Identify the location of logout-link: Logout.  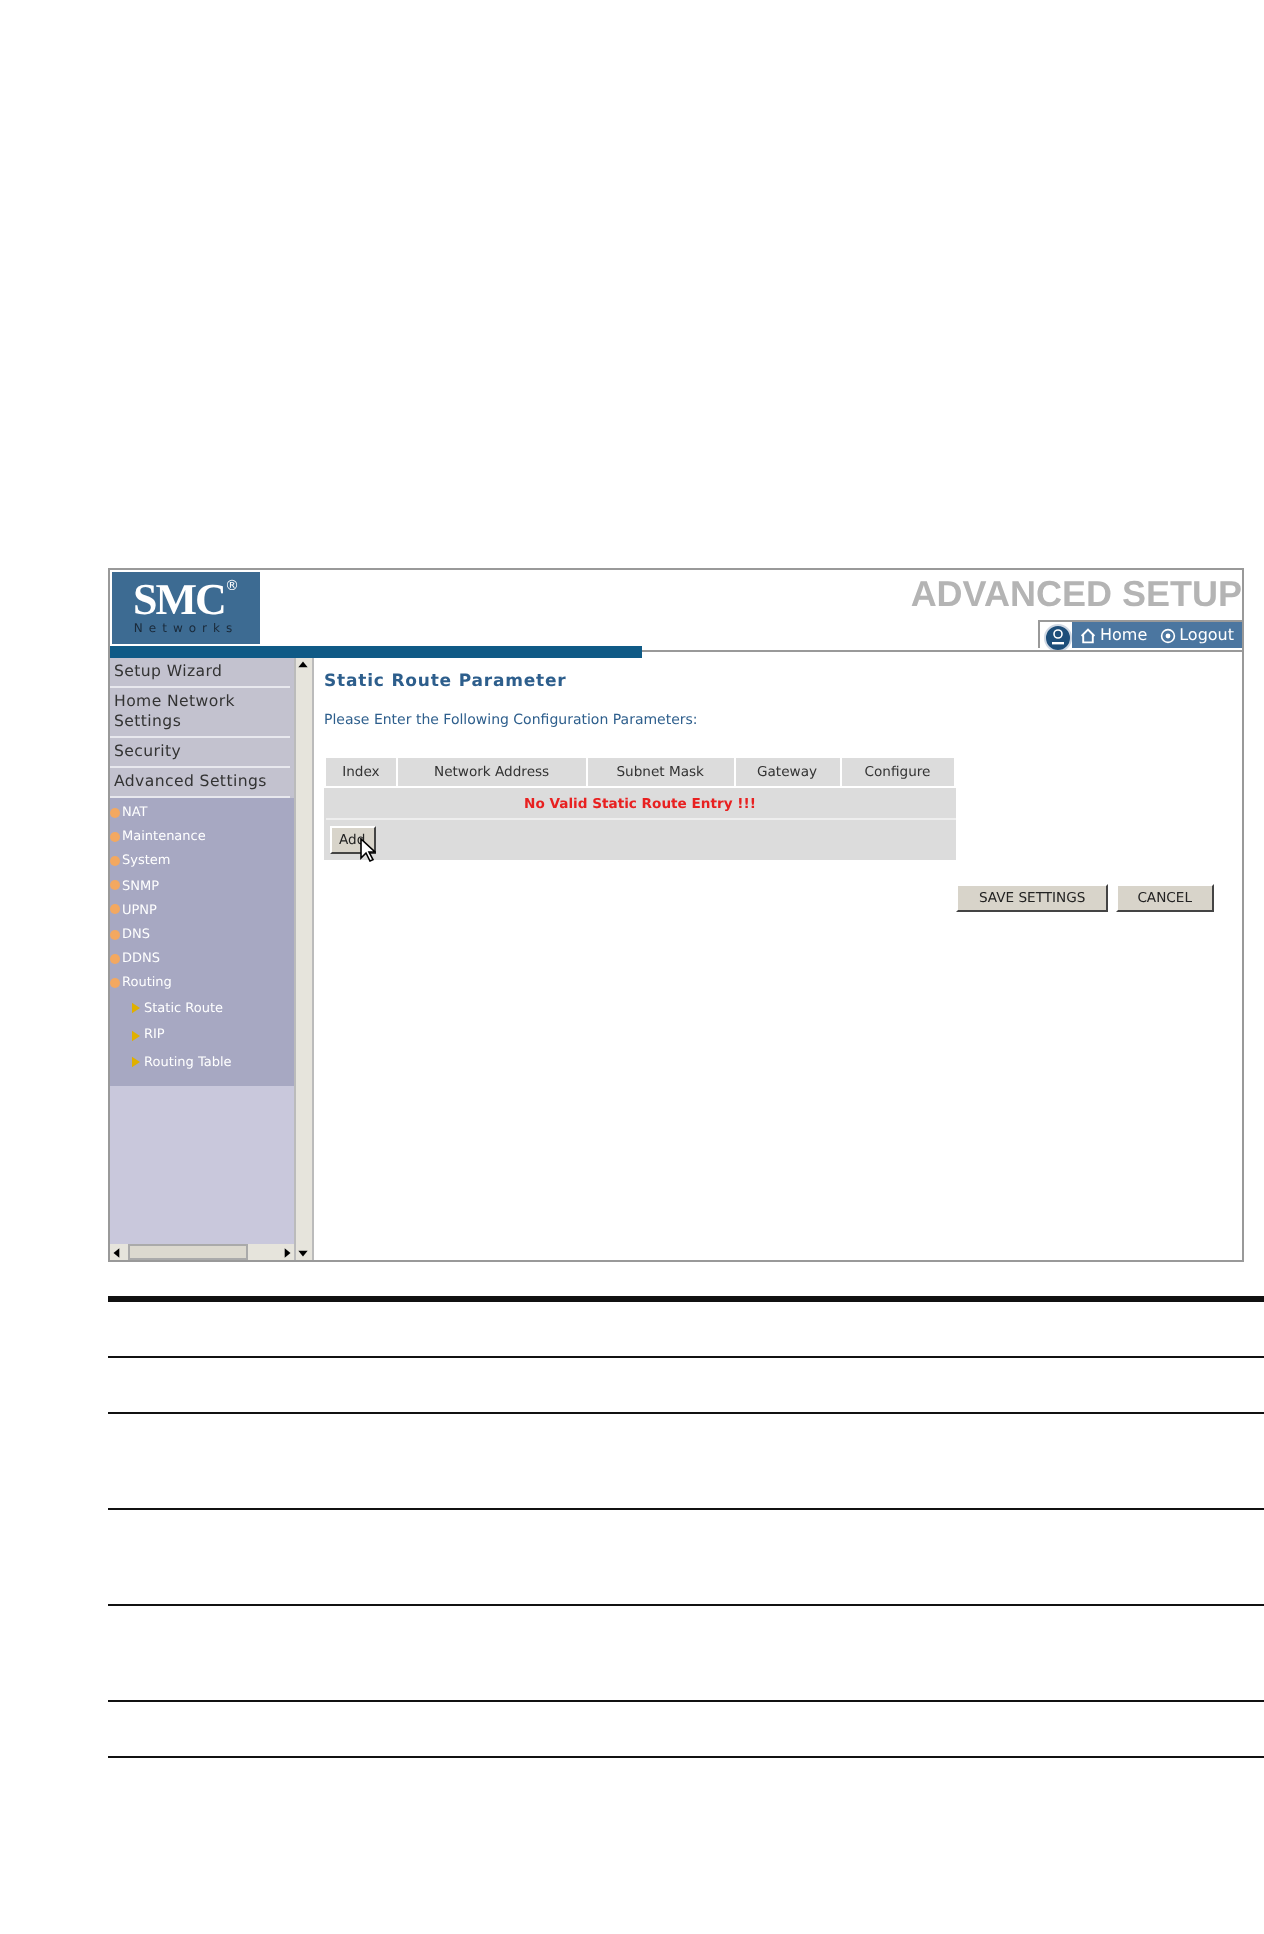
(1196, 635).